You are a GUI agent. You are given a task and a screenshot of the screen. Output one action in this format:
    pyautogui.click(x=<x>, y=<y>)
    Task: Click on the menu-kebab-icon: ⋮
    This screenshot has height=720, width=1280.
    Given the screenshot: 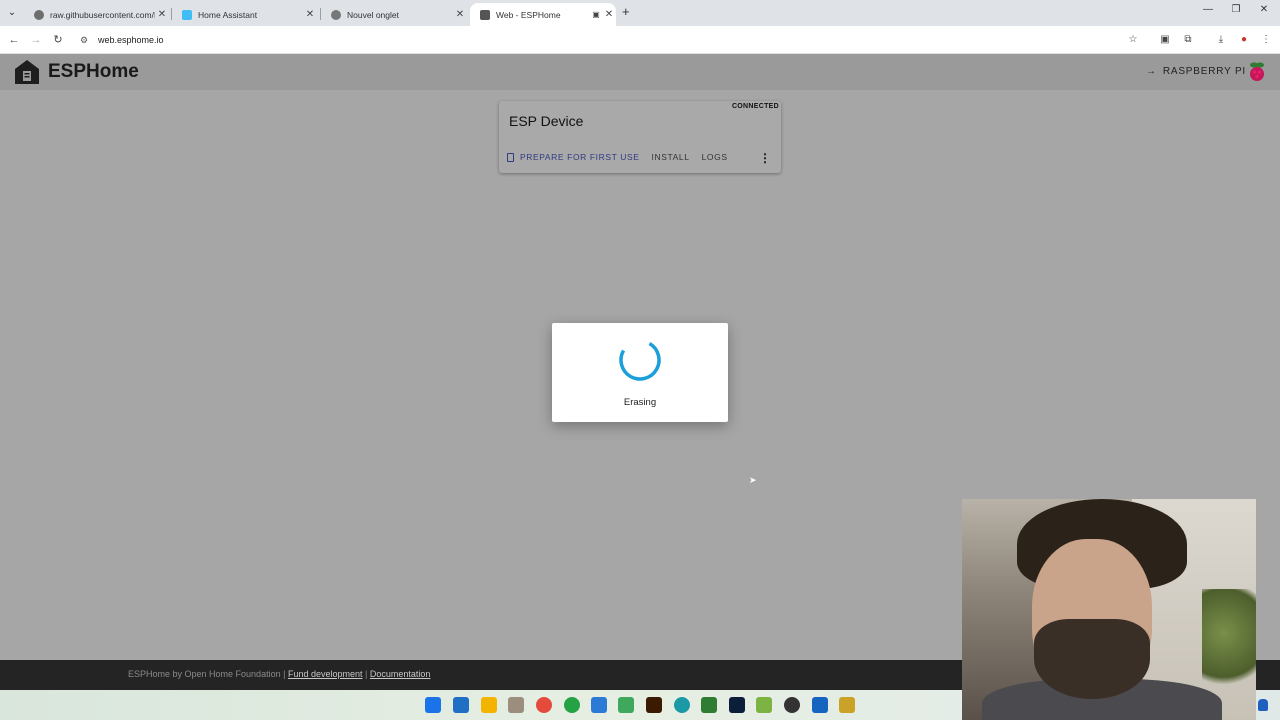 What is the action you would take?
    pyautogui.click(x=1266, y=40)
    